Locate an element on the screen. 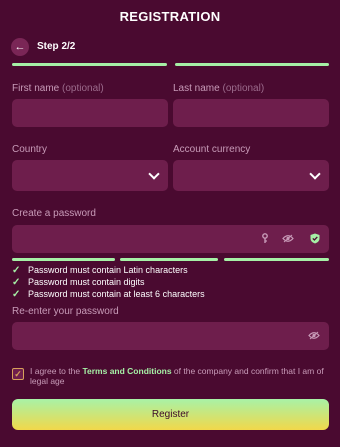  shield-check-icon is located at coordinates (315, 240).